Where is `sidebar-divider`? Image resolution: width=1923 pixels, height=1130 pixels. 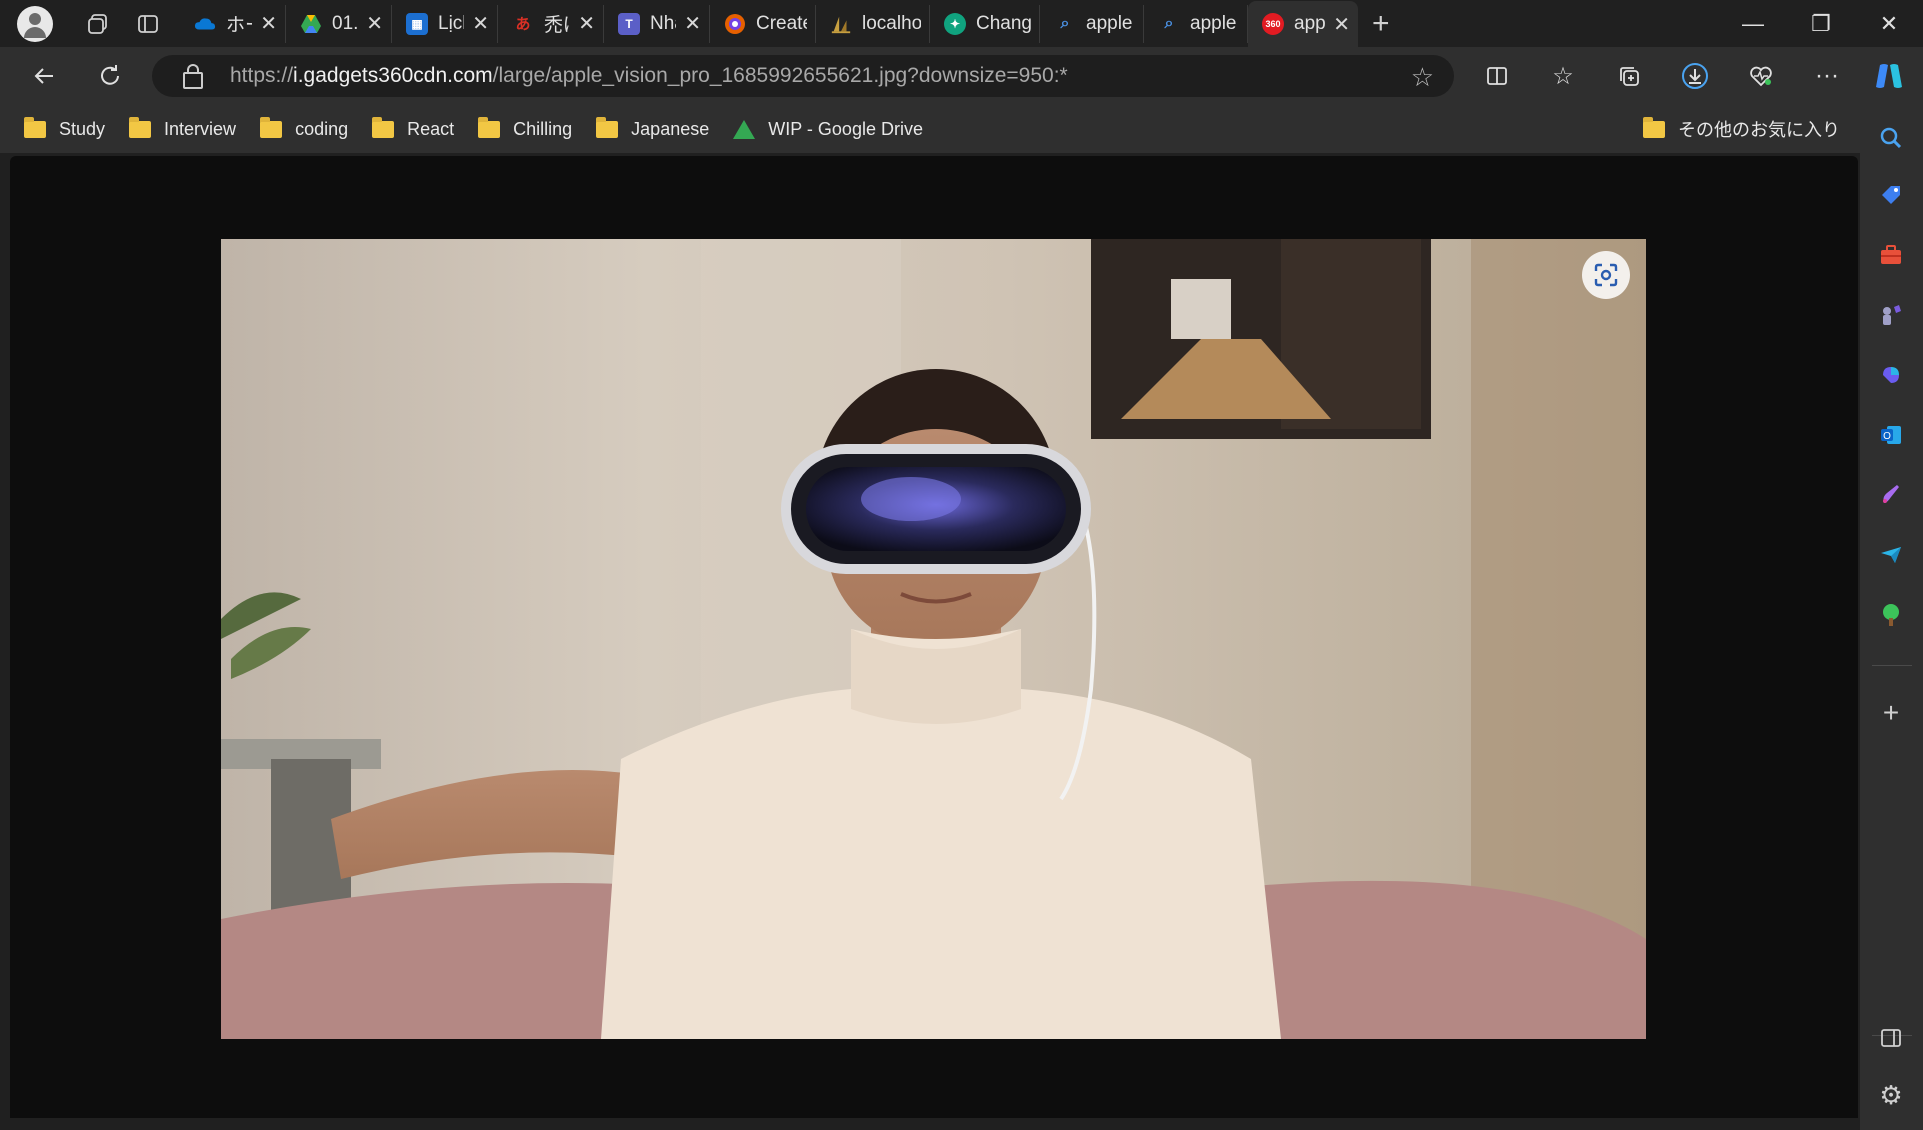
sidebar-divider is located at coordinates (1892, 665).